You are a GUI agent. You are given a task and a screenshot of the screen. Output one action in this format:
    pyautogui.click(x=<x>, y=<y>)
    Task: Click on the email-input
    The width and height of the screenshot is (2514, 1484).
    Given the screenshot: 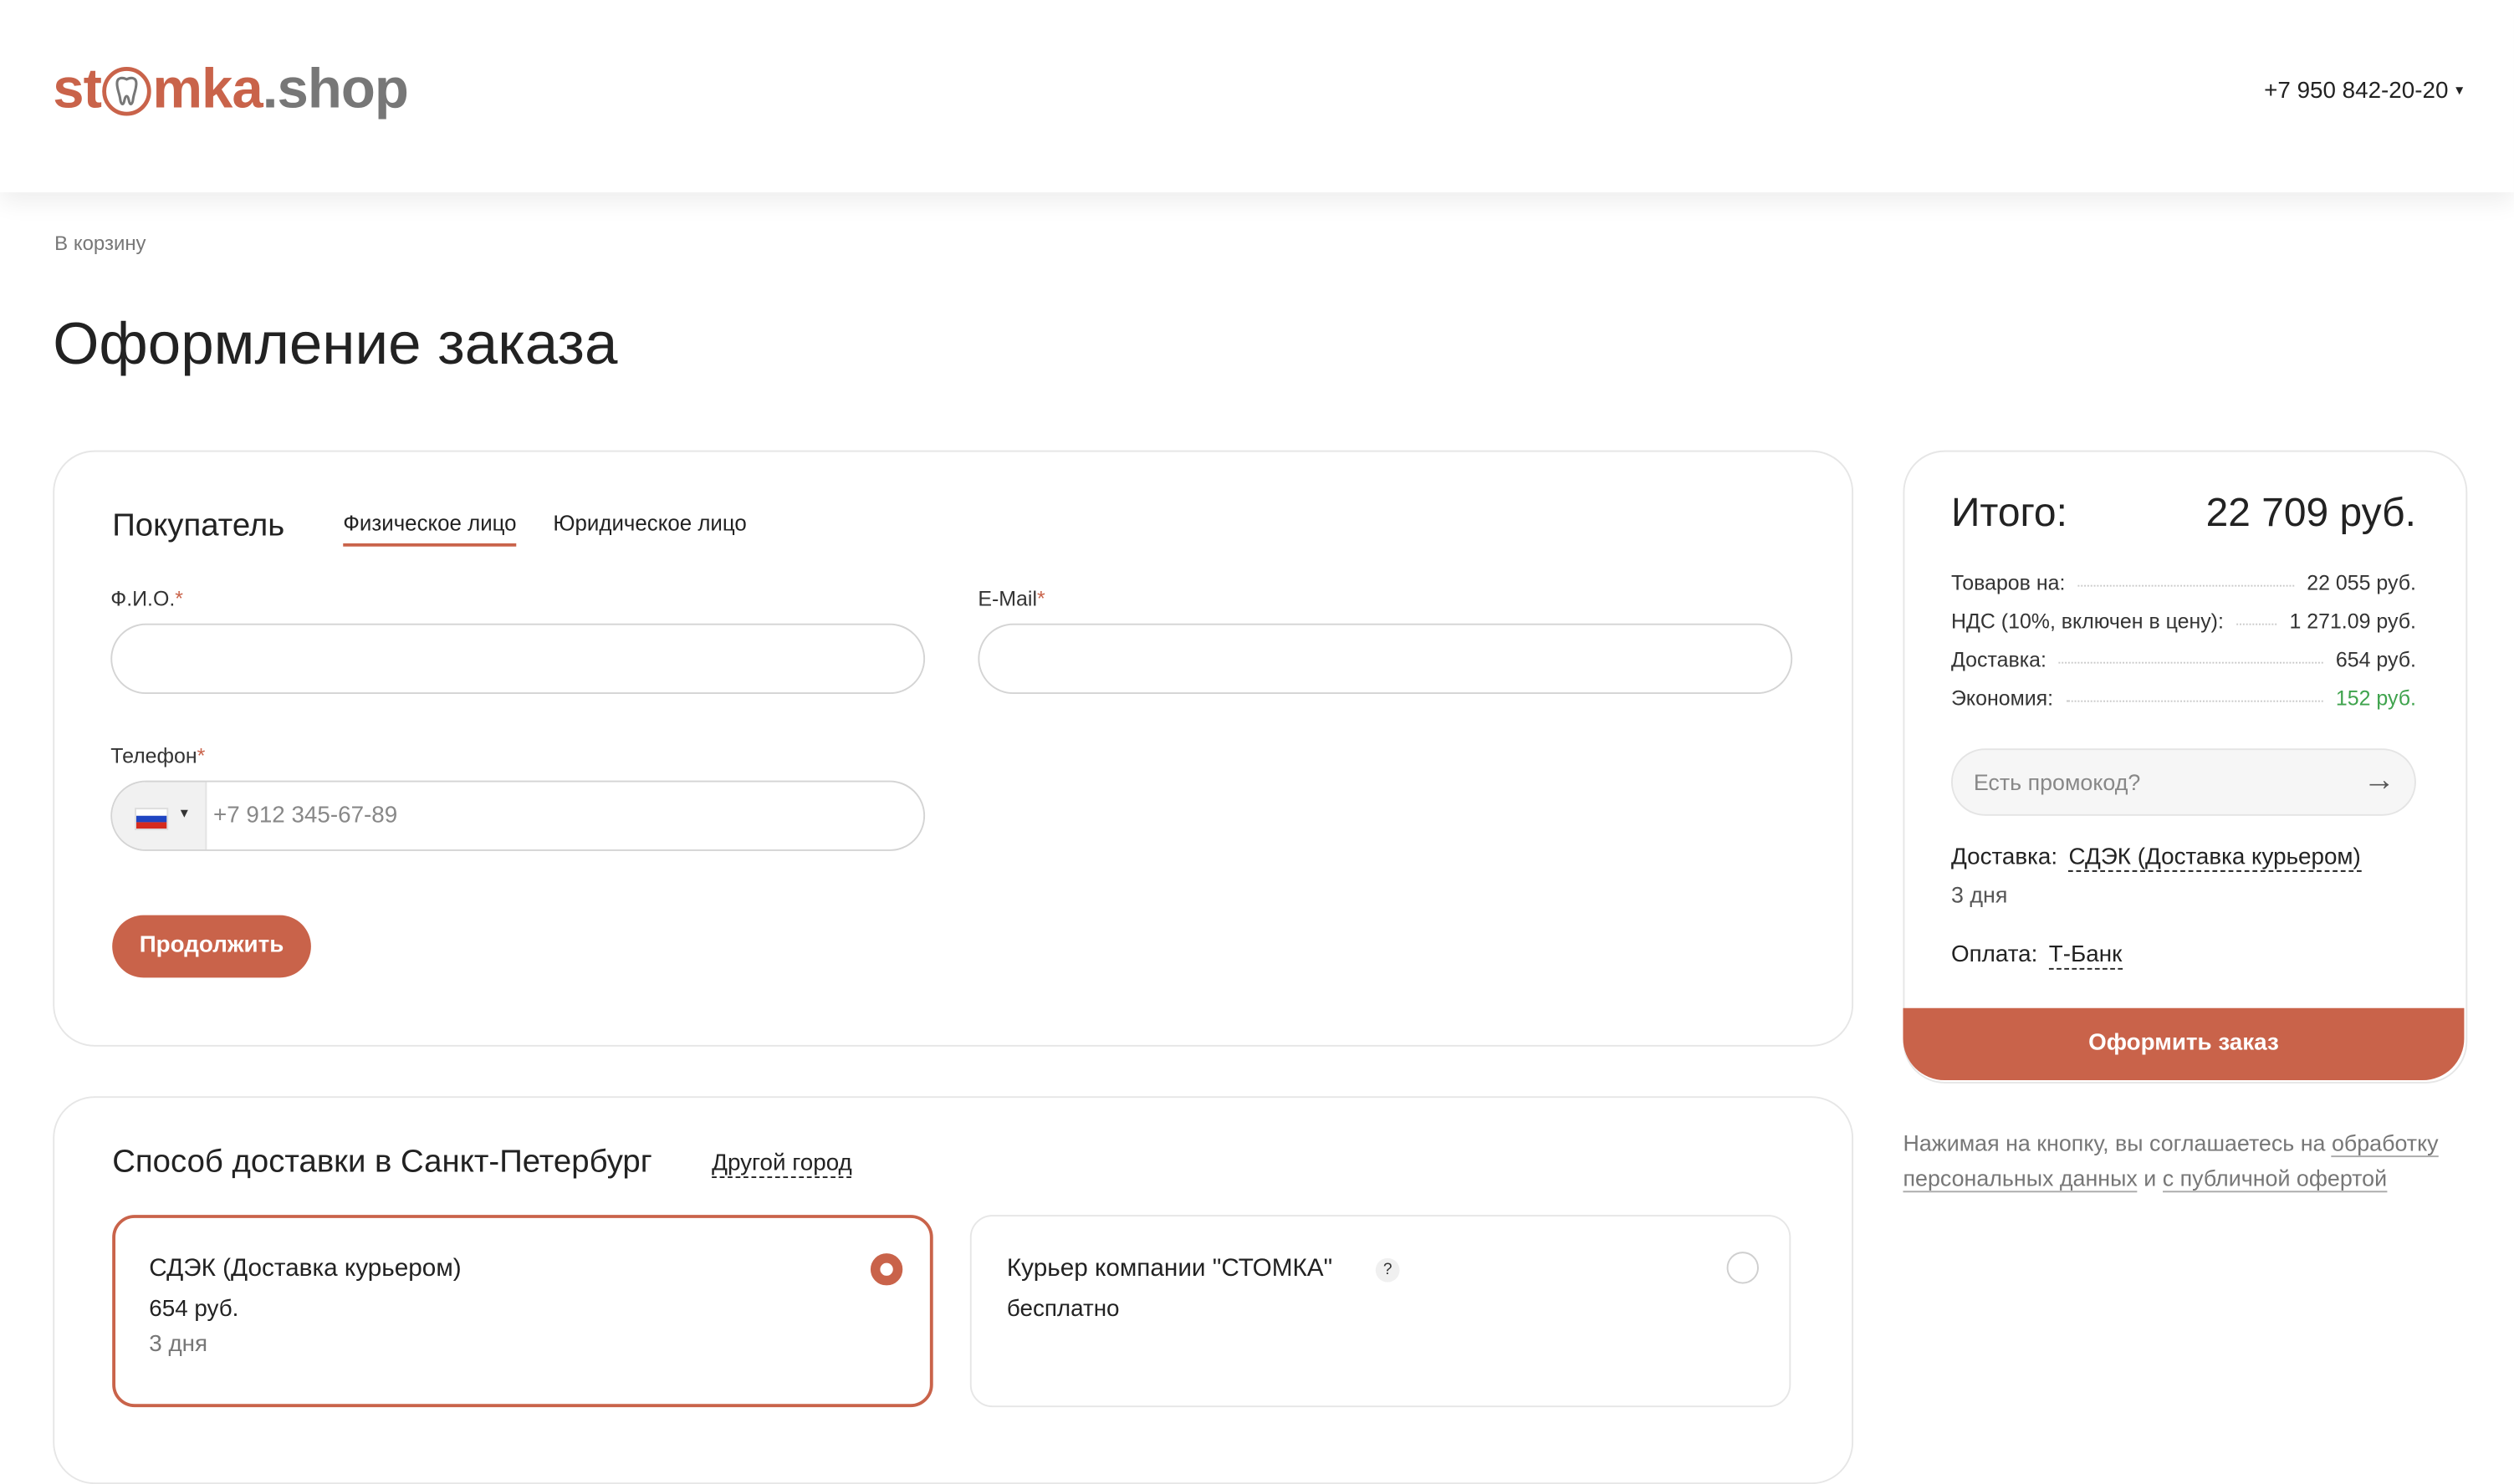 What is the action you would take?
    pyautogui.click(x=1385, y=659)
    